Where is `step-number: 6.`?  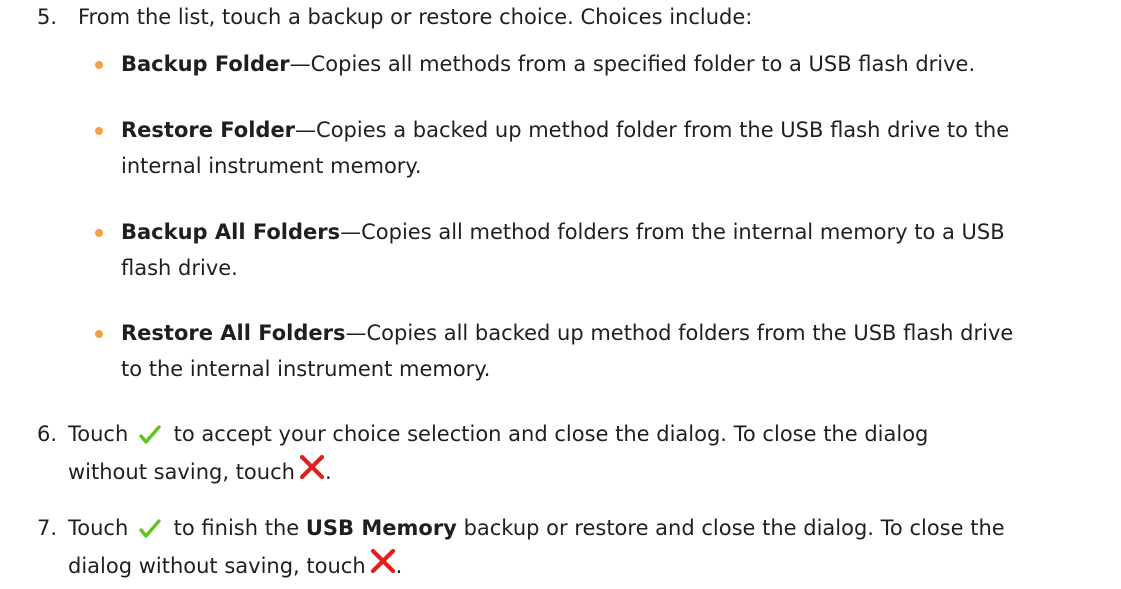
step-number: 6. is located at coordinates (47, 434).